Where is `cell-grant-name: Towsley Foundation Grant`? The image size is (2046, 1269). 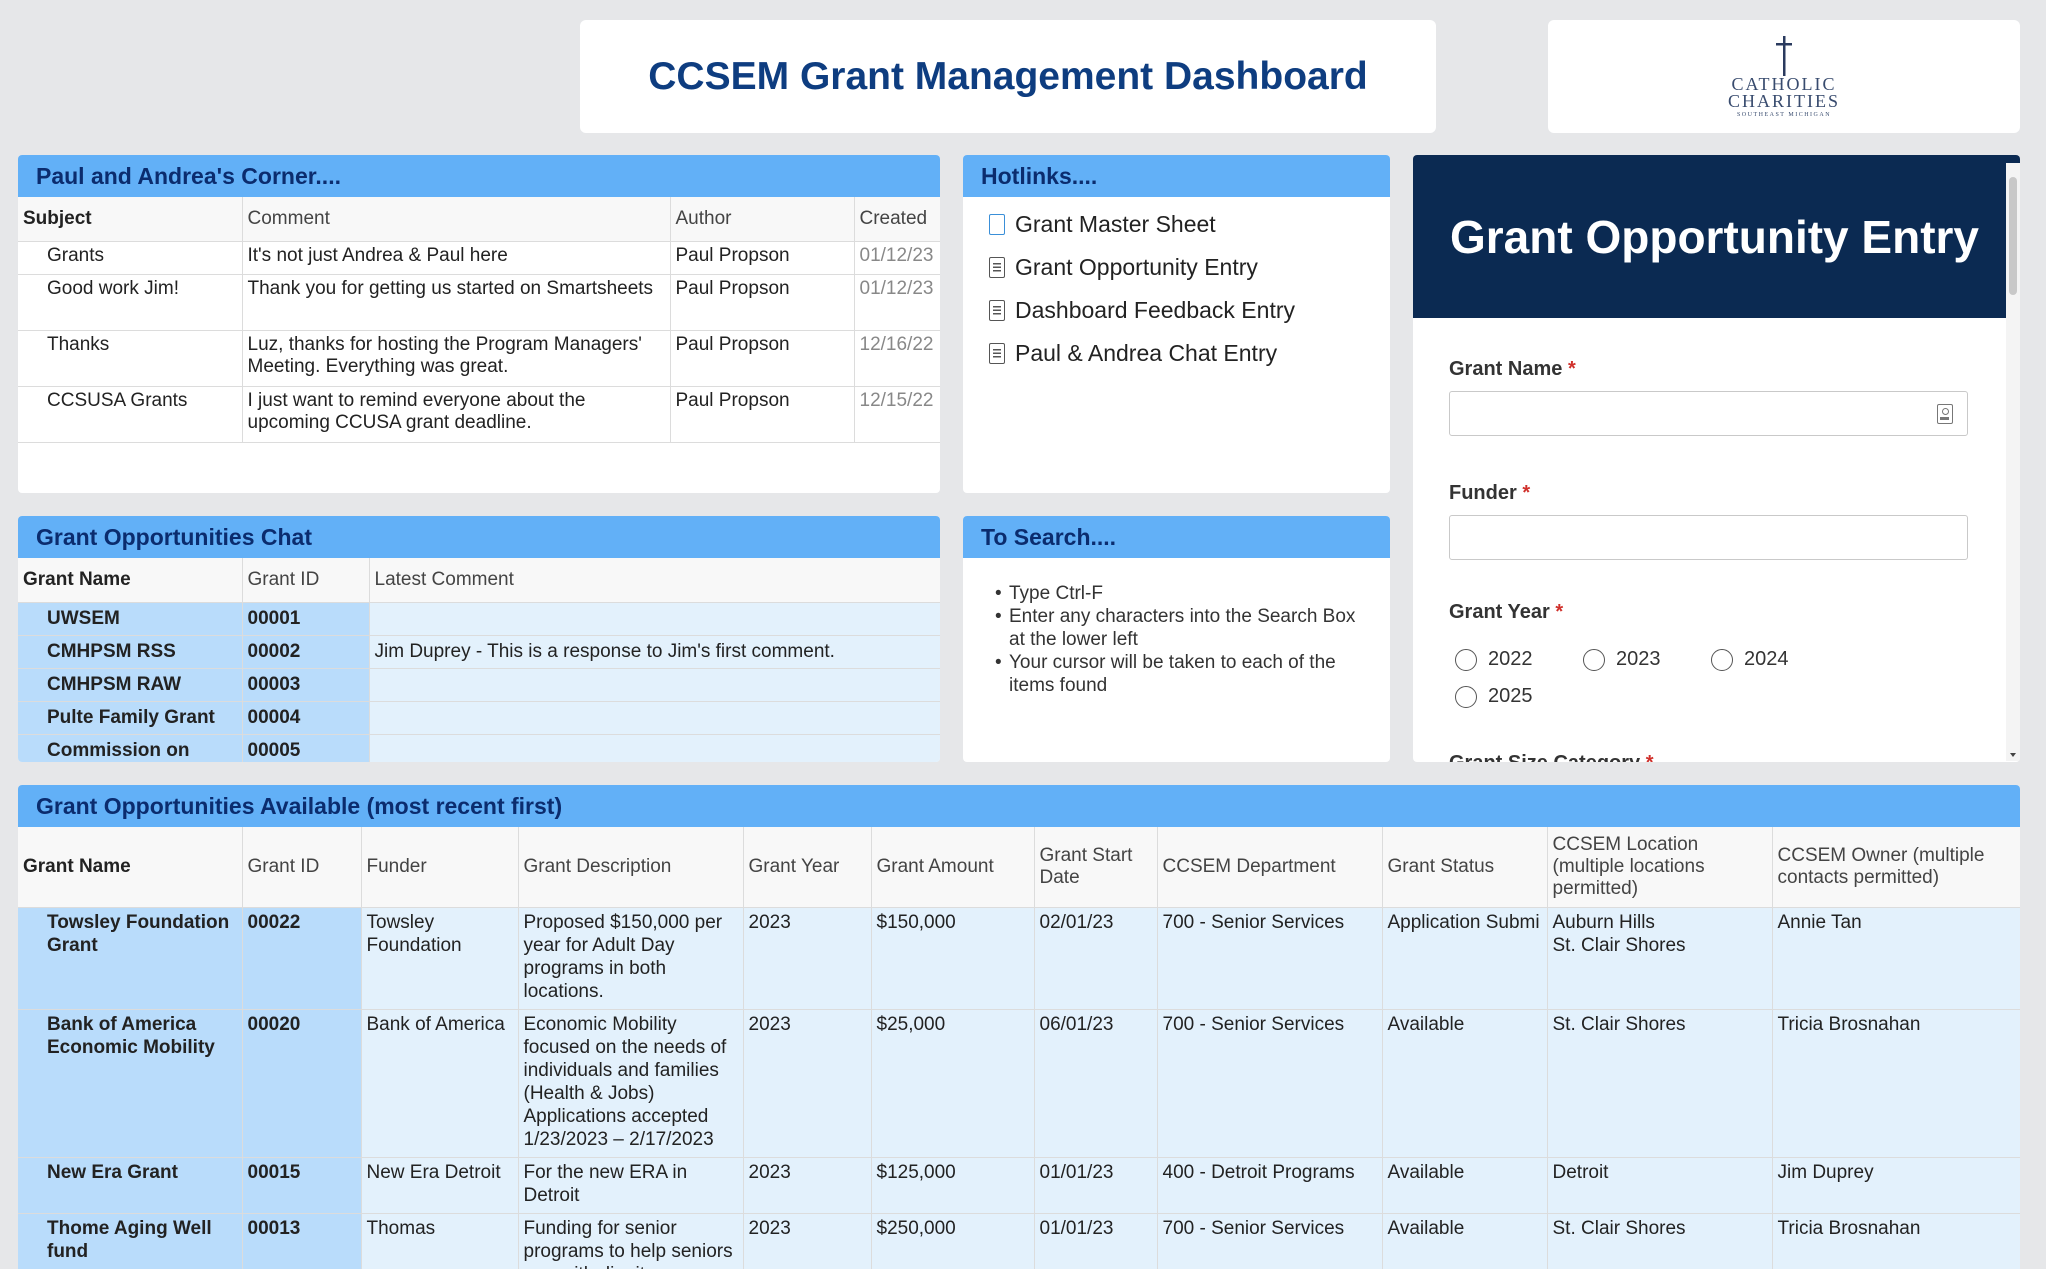
cell-grant-name: Towsley Foundation Grant is located at coordinates (130, 958).